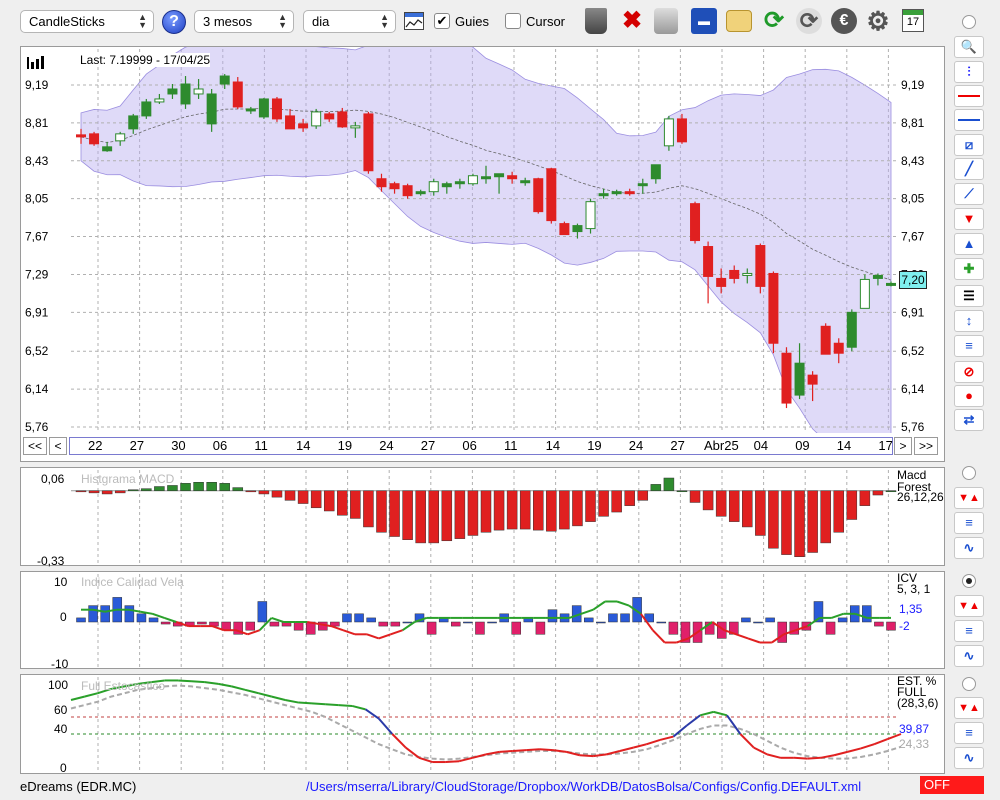 This screenshot has width=1000, height=800. I want to click on date-axis-bar, so click(481, 446).